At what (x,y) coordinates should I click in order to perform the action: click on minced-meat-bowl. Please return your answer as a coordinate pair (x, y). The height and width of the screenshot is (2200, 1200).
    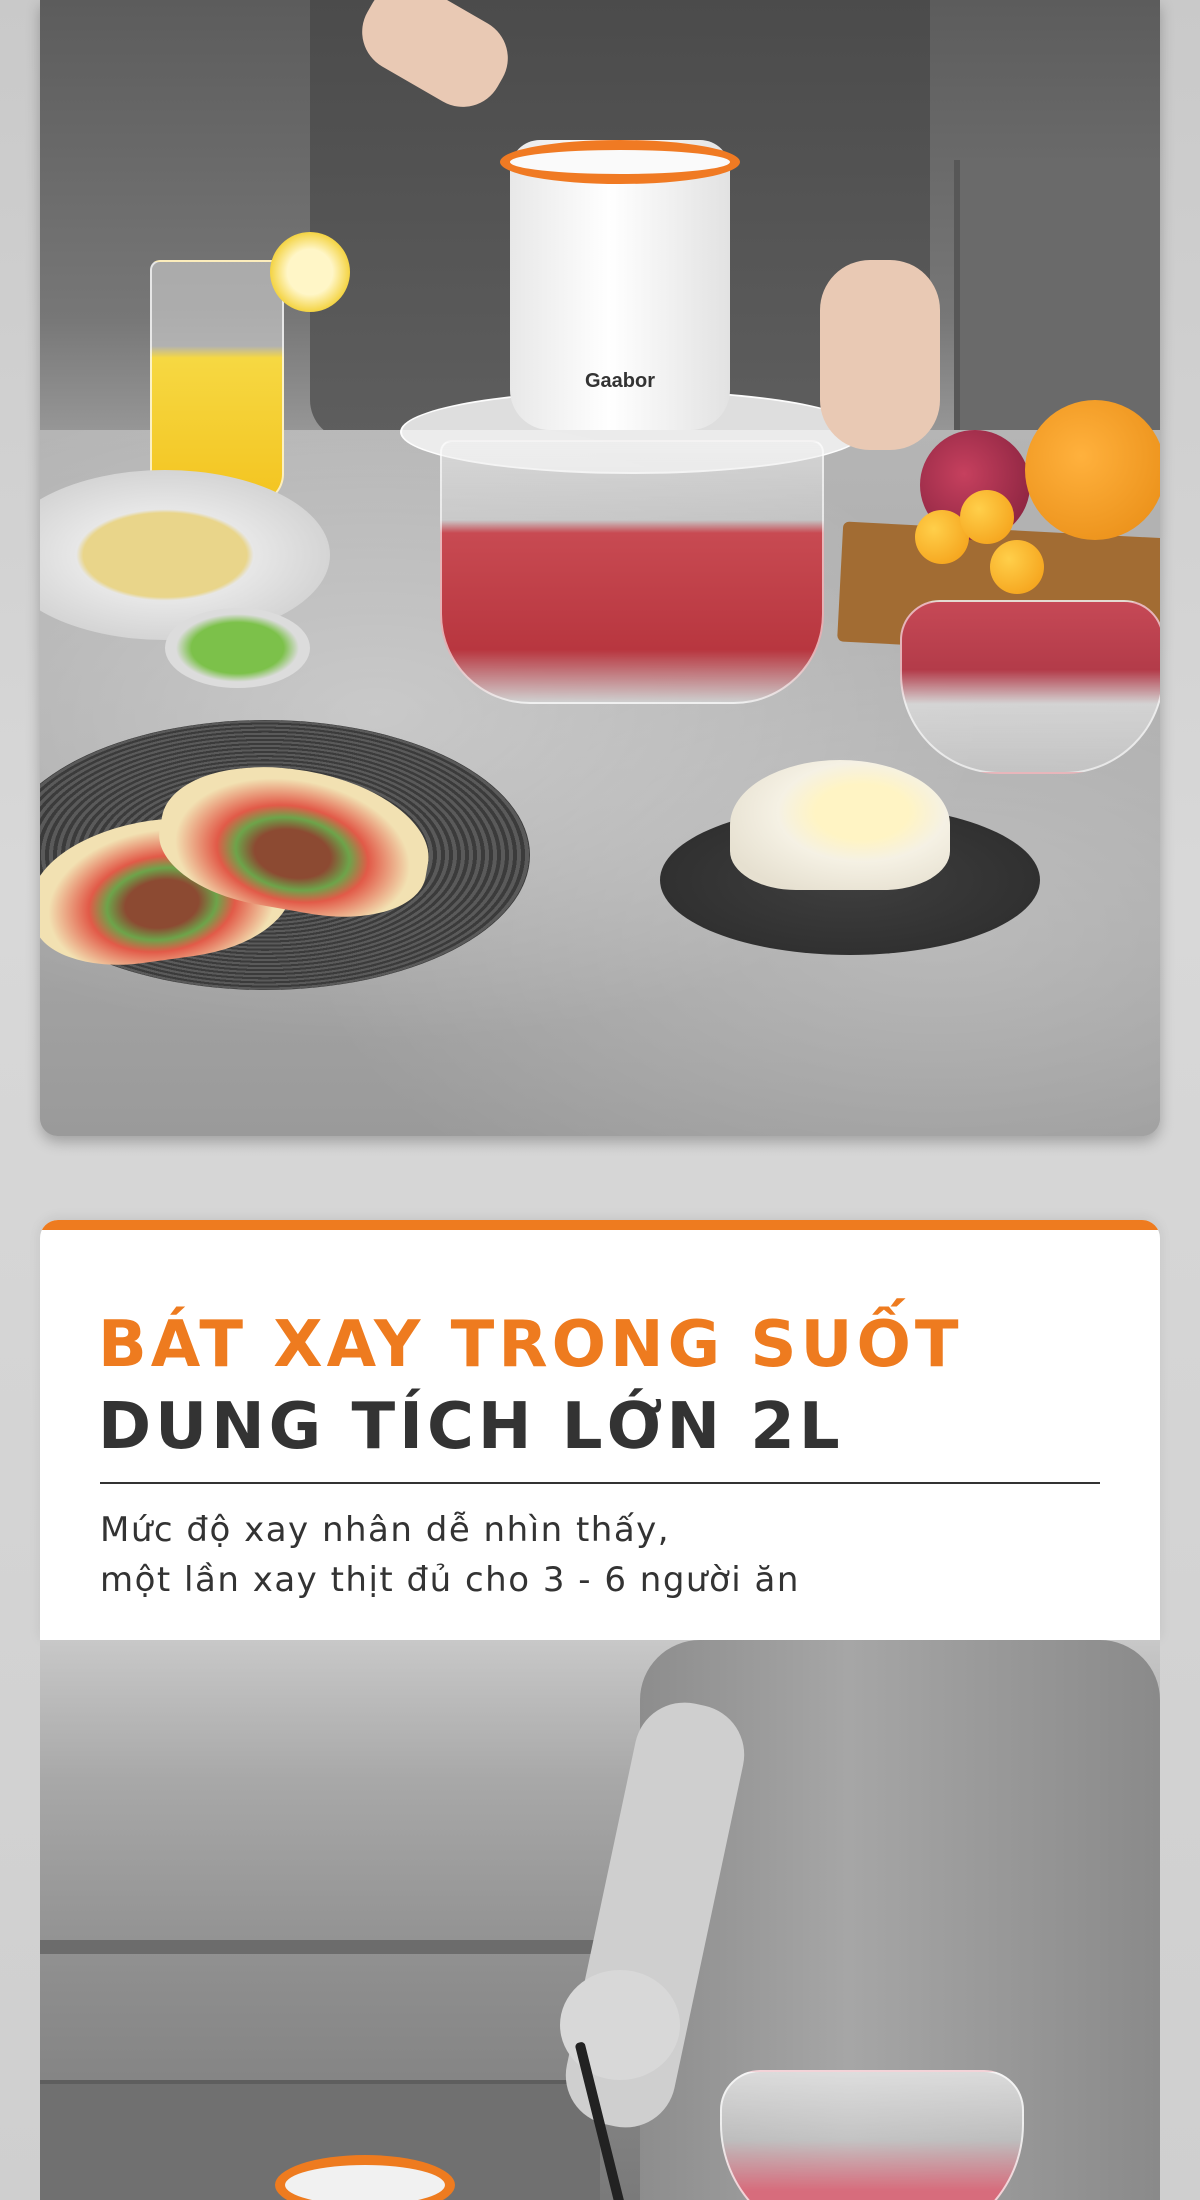
    Looking at the image, I should click on (1030, 687).